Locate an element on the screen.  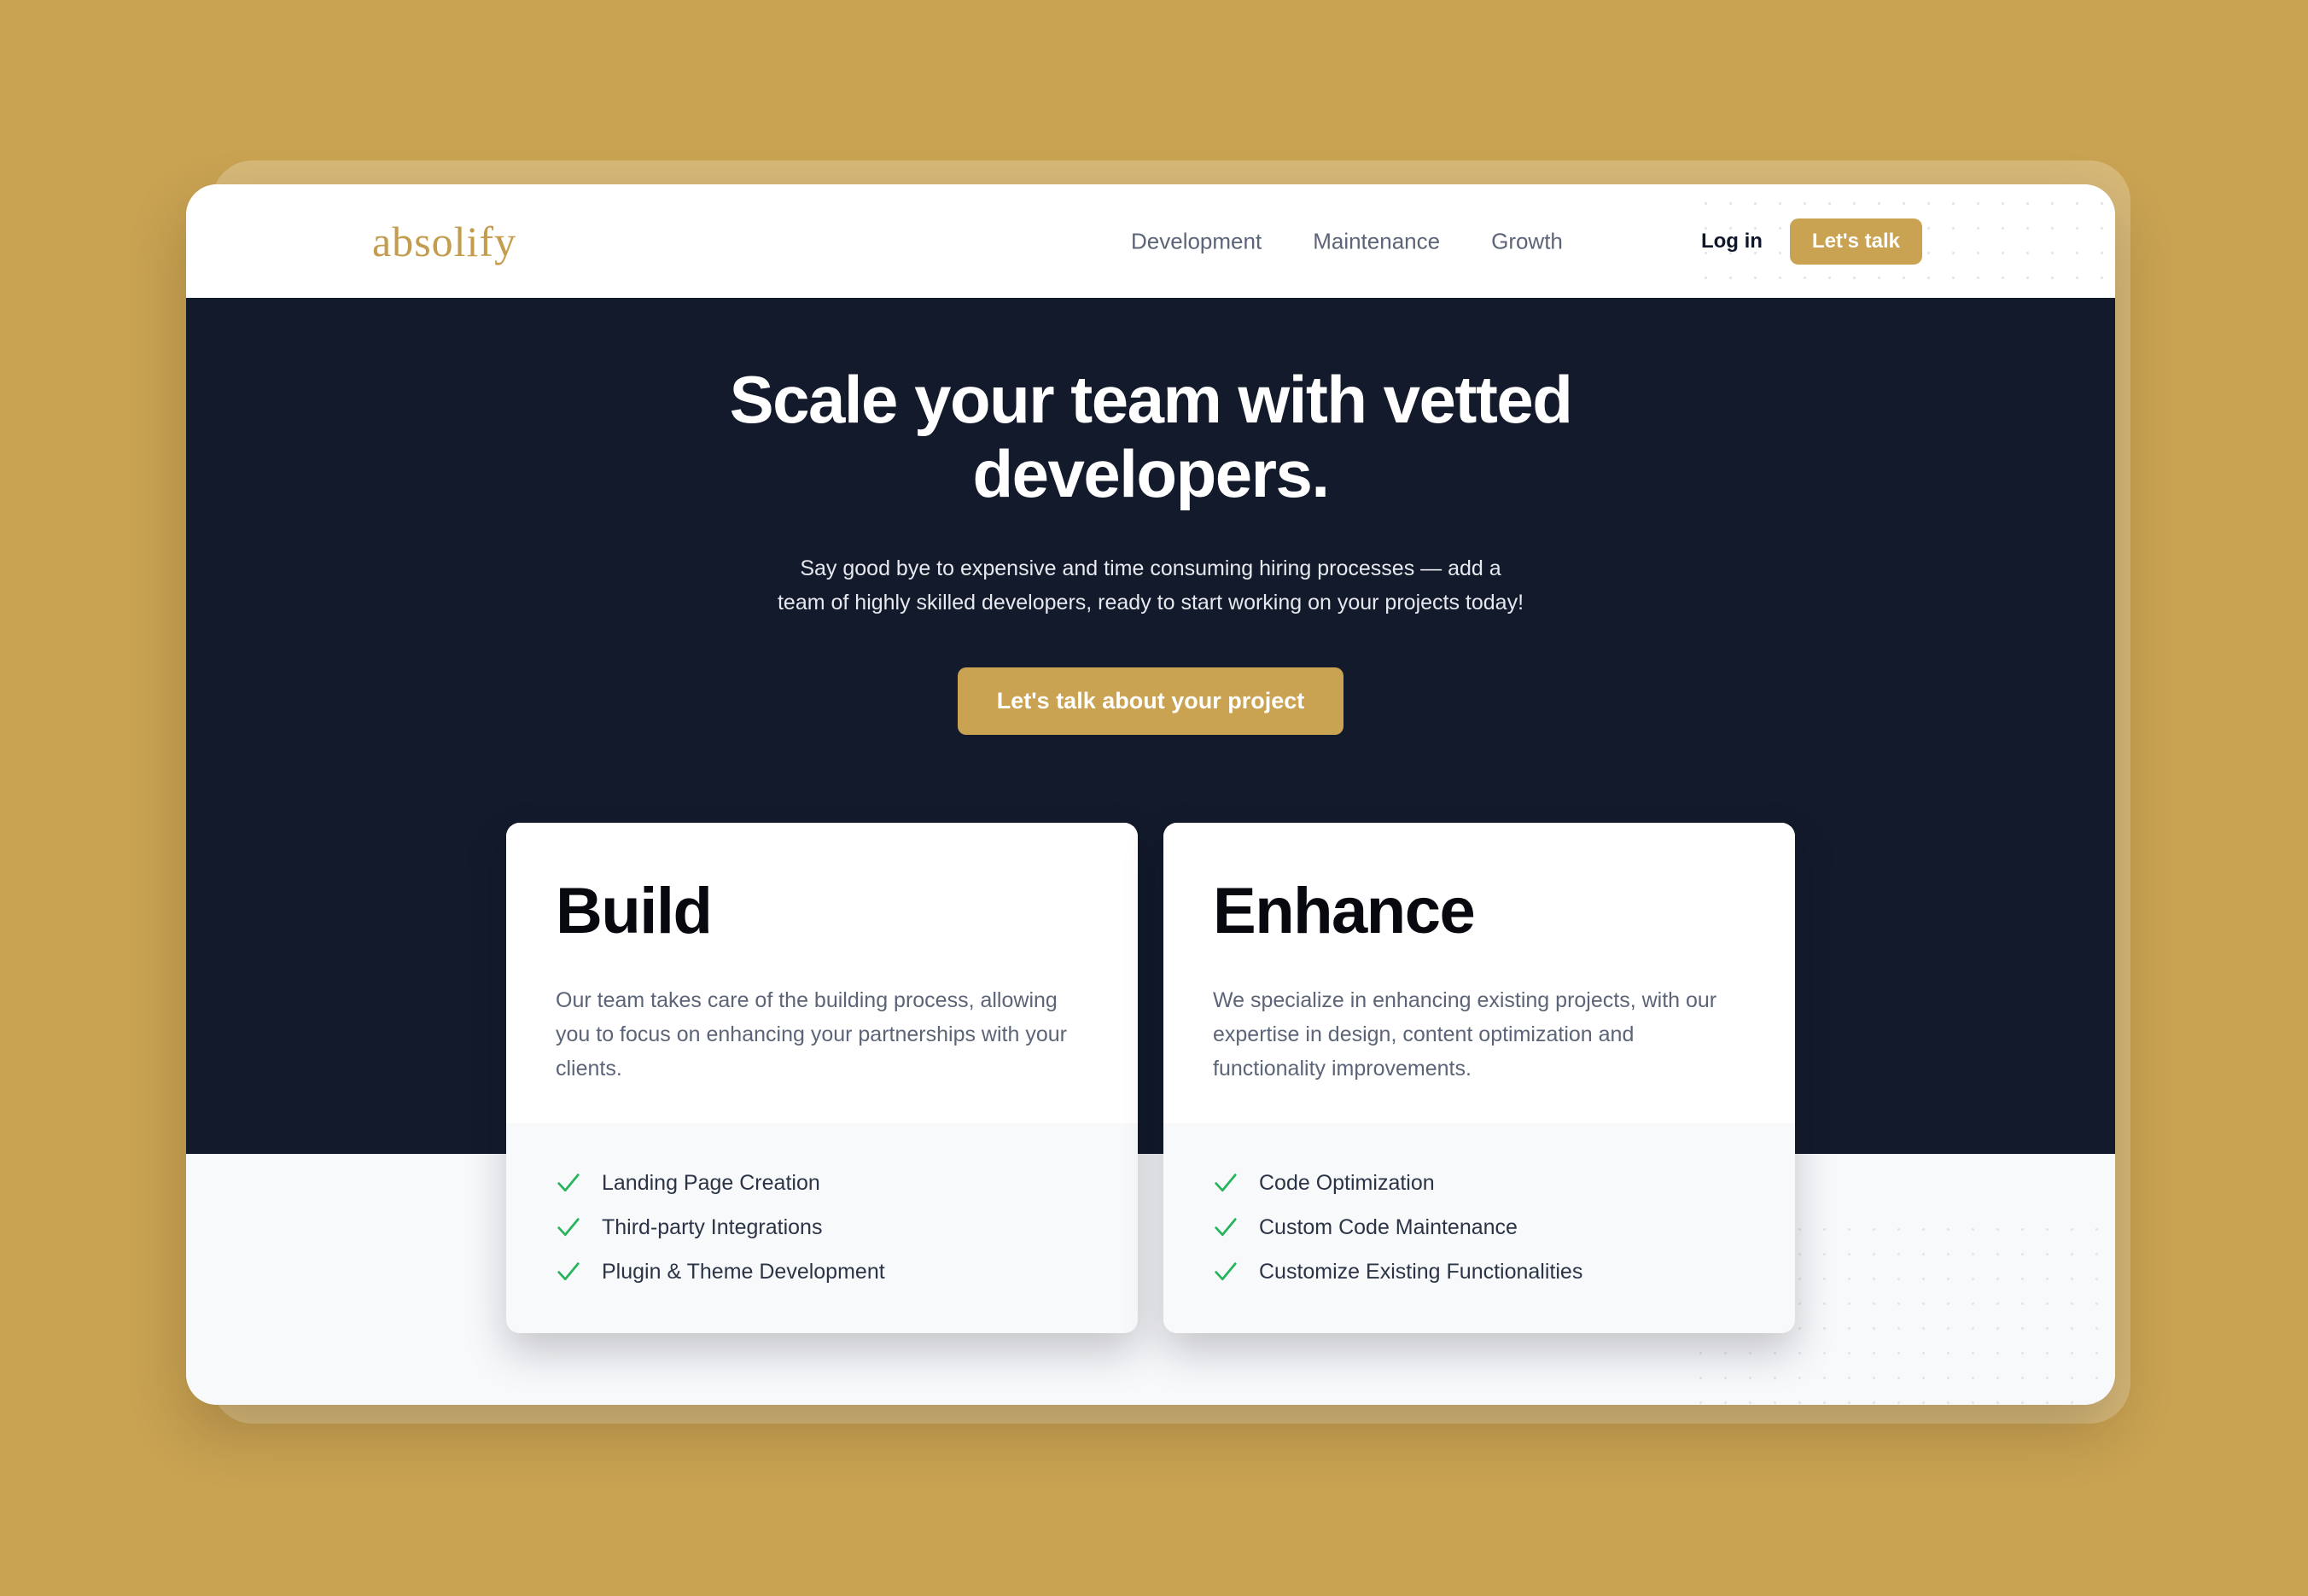
nav-item-maintenance: Maintenance is located at coordinates (1376, 241).